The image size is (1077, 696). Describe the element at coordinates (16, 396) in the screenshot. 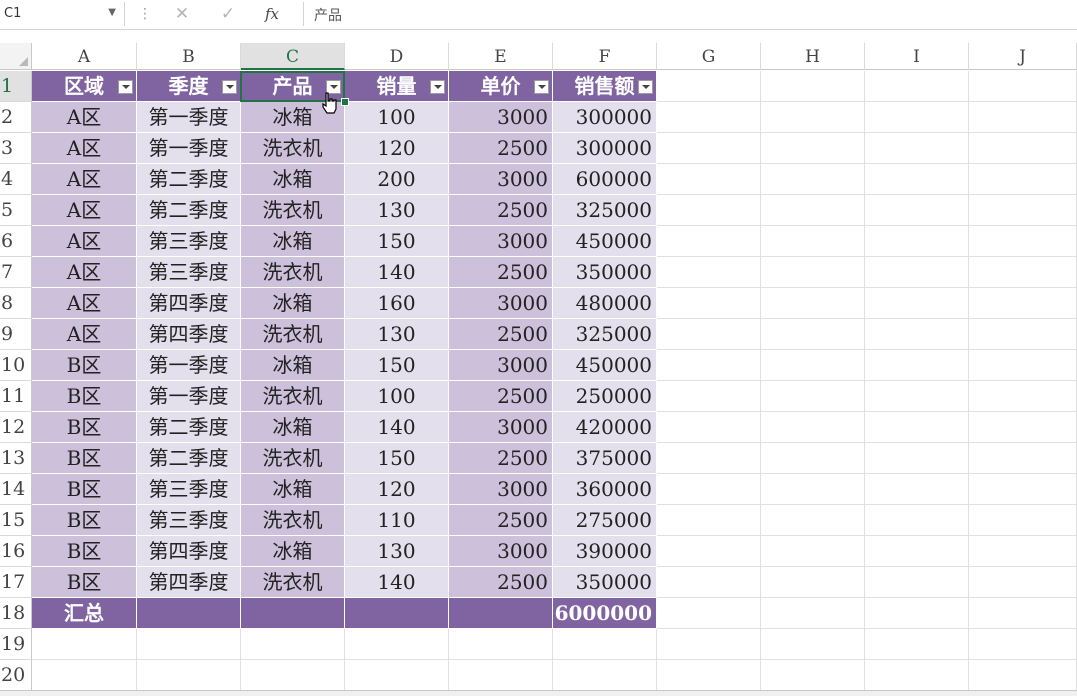

I see `row-header-11: 11` at that location.